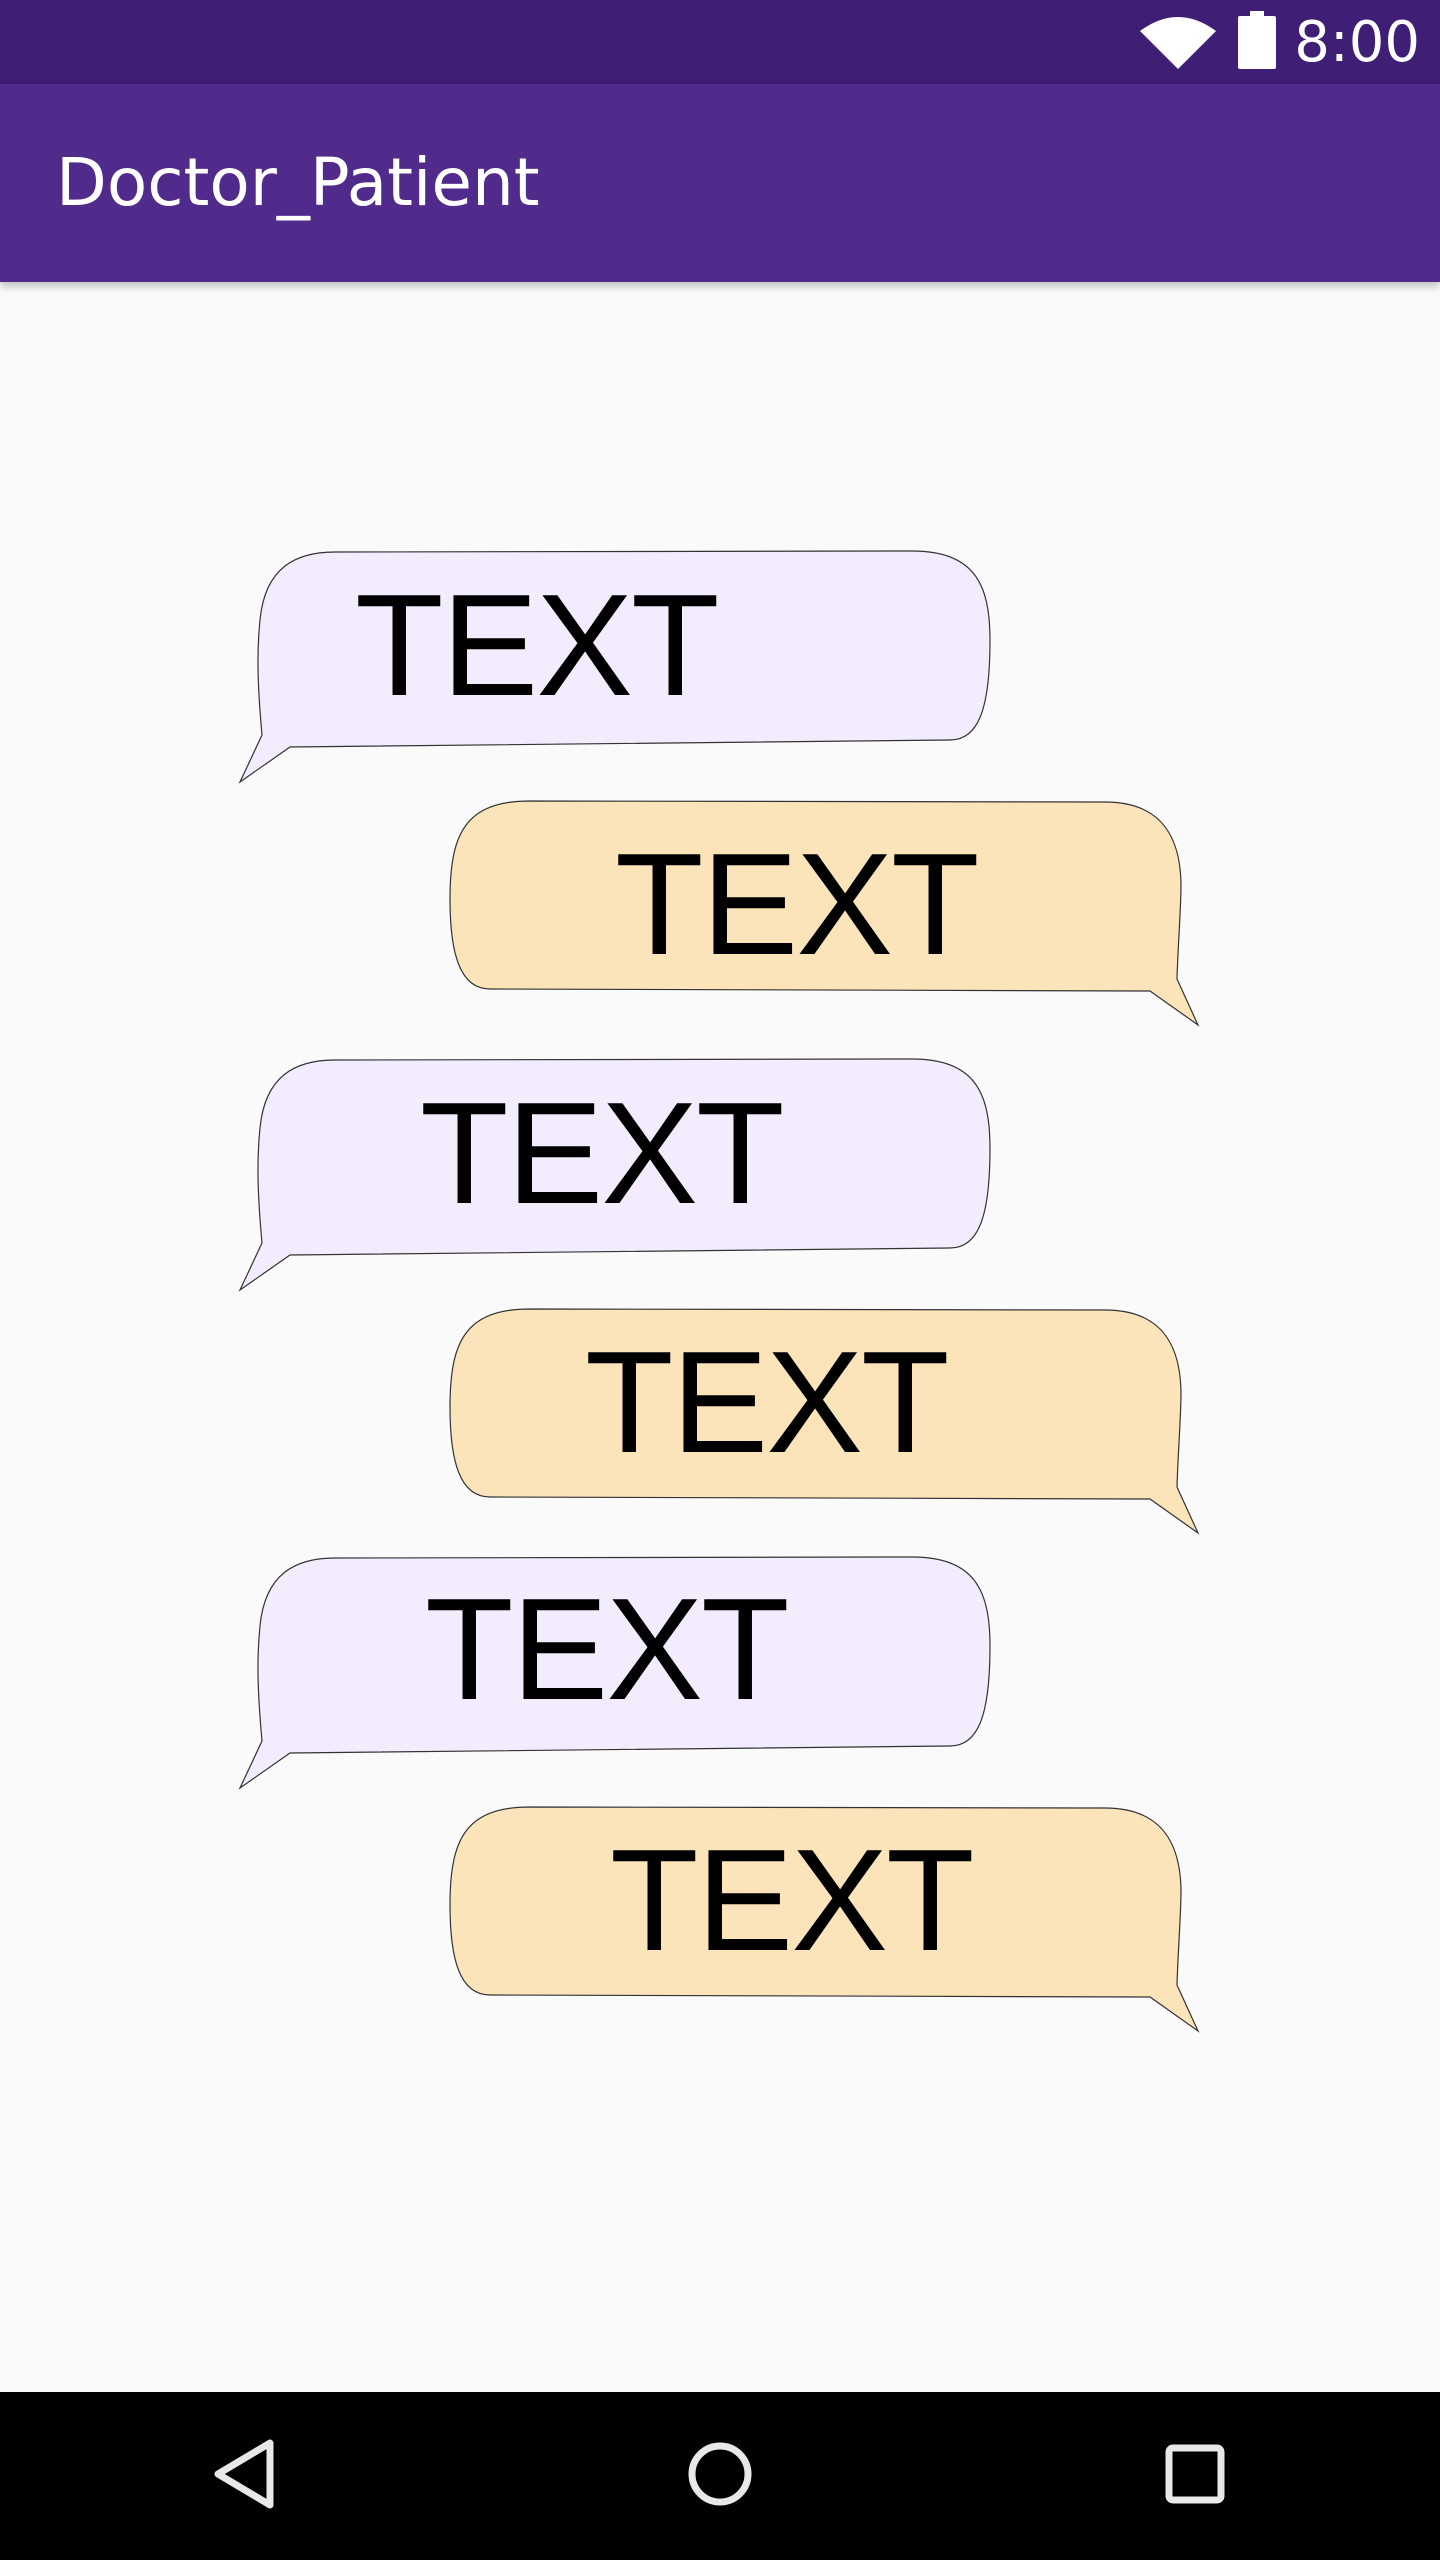  I want to click on navigation-bar, so click(720, 2476).